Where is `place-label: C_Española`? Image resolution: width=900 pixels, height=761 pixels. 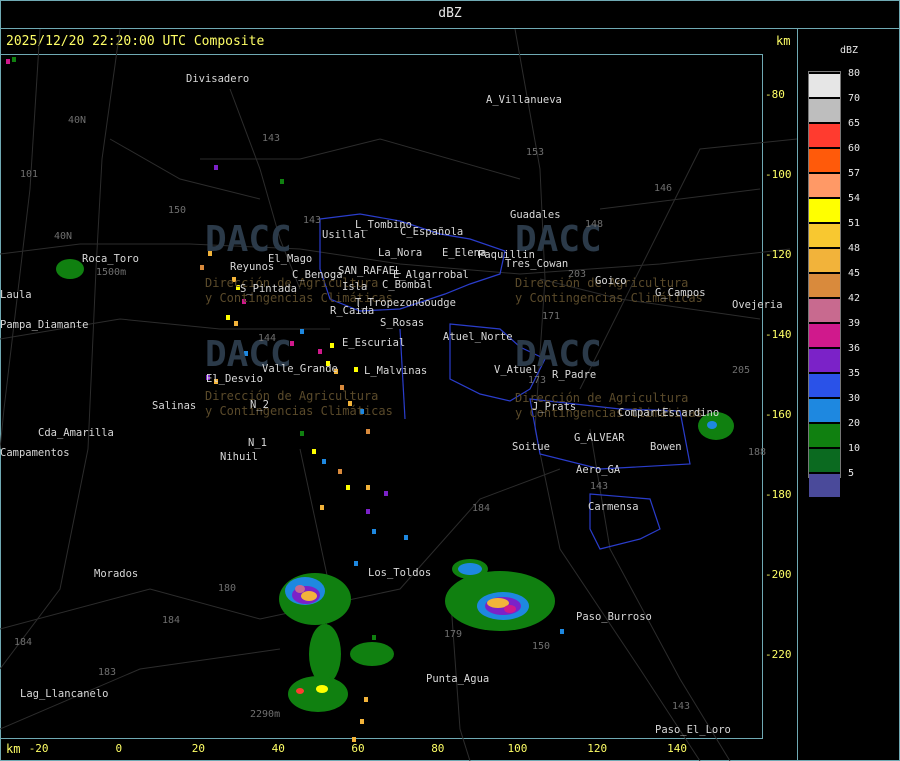
place-label: C_Española is located at coordinates (432, 232).